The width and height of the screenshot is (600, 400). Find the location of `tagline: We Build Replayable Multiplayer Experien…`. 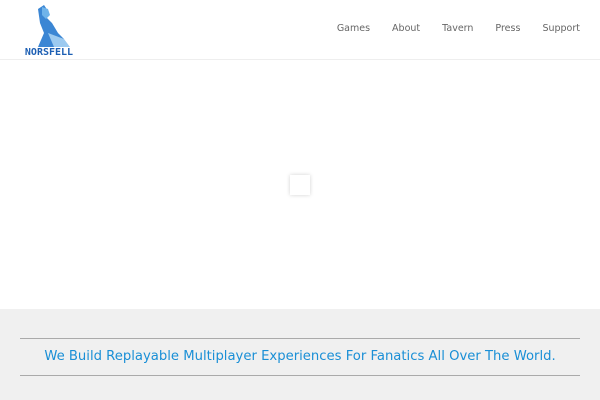

tagline: We Build Replayable Multiplayer Experien… is located at coordinates (300, 357).